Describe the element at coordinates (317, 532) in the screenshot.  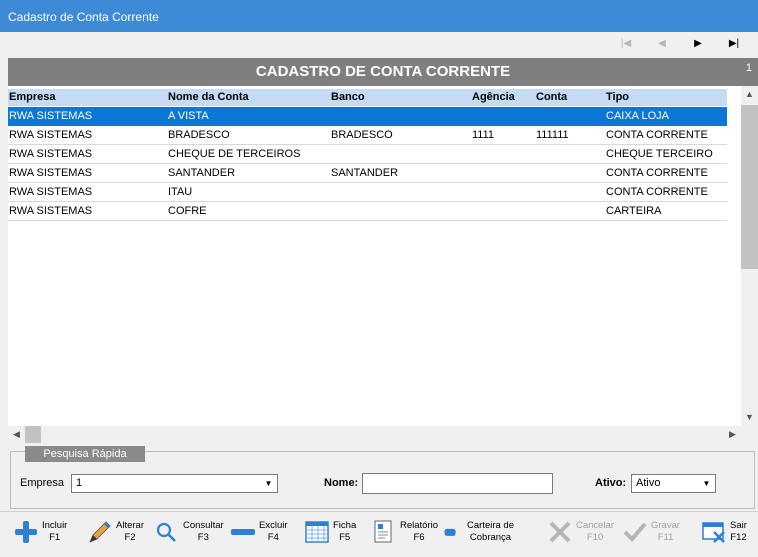
I see `calendar-icon` at that location.